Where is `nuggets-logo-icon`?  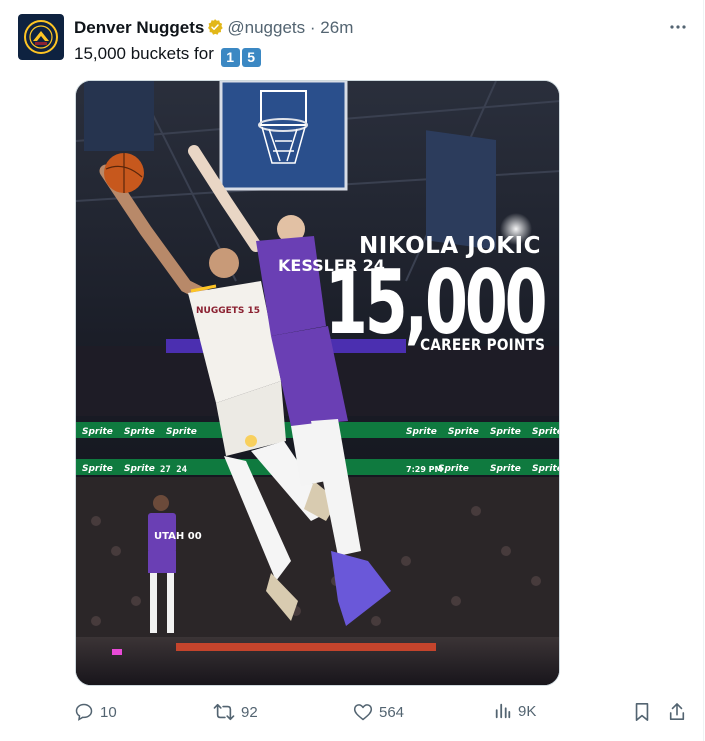
nuggets-logo-icon is located at coordinates (41, 37).